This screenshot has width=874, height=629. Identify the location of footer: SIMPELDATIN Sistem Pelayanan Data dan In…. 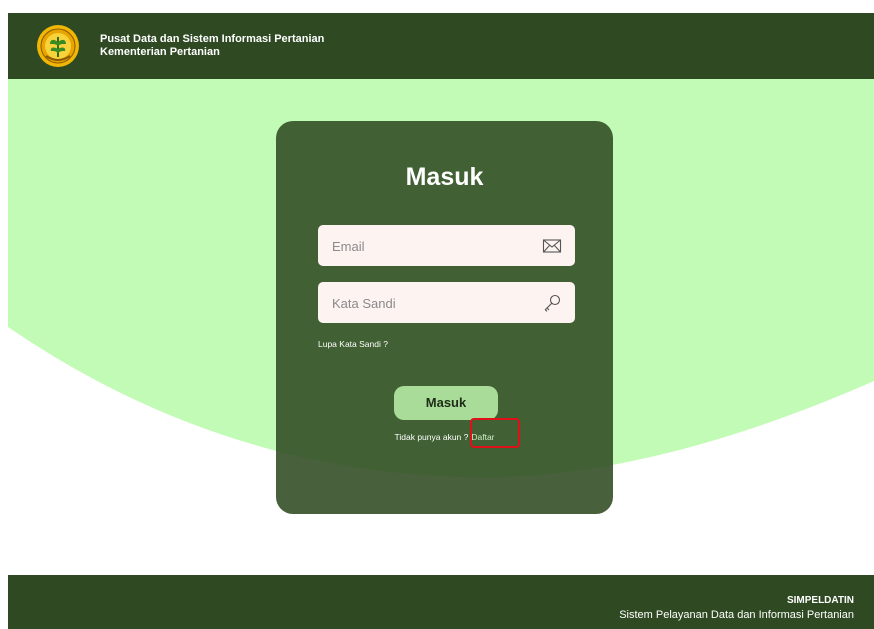
(441, 602).